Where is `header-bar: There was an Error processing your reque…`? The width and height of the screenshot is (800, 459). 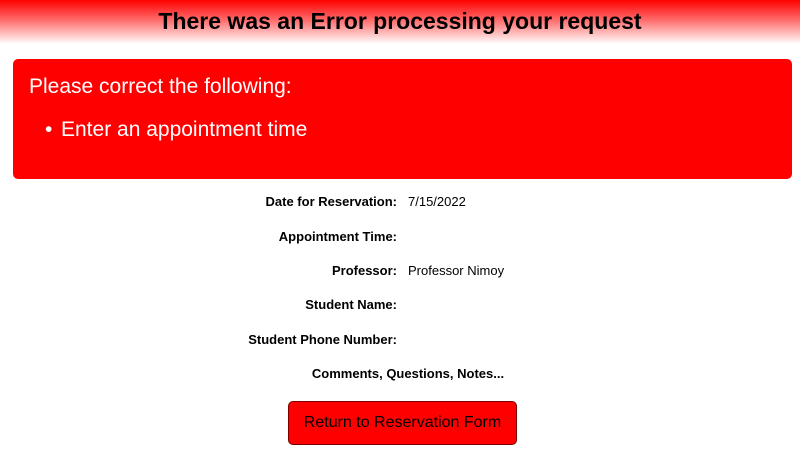 header-bar: There was an Error processing your reque… is located at coordinates (400, 22).